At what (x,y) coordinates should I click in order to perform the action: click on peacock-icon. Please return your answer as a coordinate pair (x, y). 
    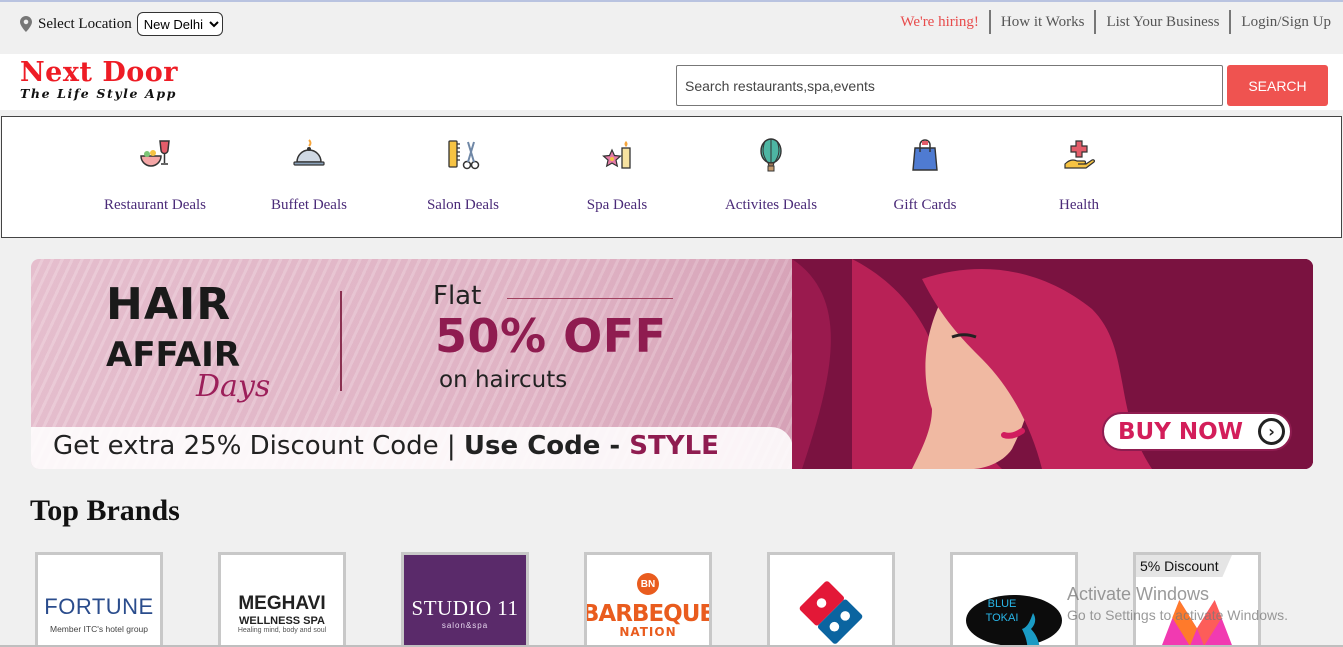
    Looking at the image, I should click on (1031, 629).